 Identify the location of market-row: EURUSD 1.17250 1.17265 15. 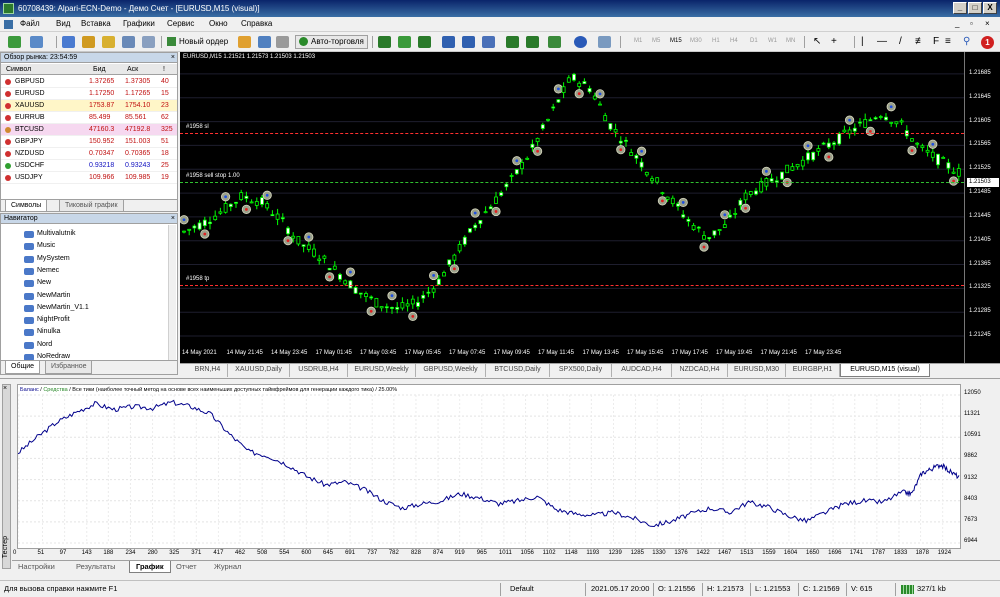
(89, 94).